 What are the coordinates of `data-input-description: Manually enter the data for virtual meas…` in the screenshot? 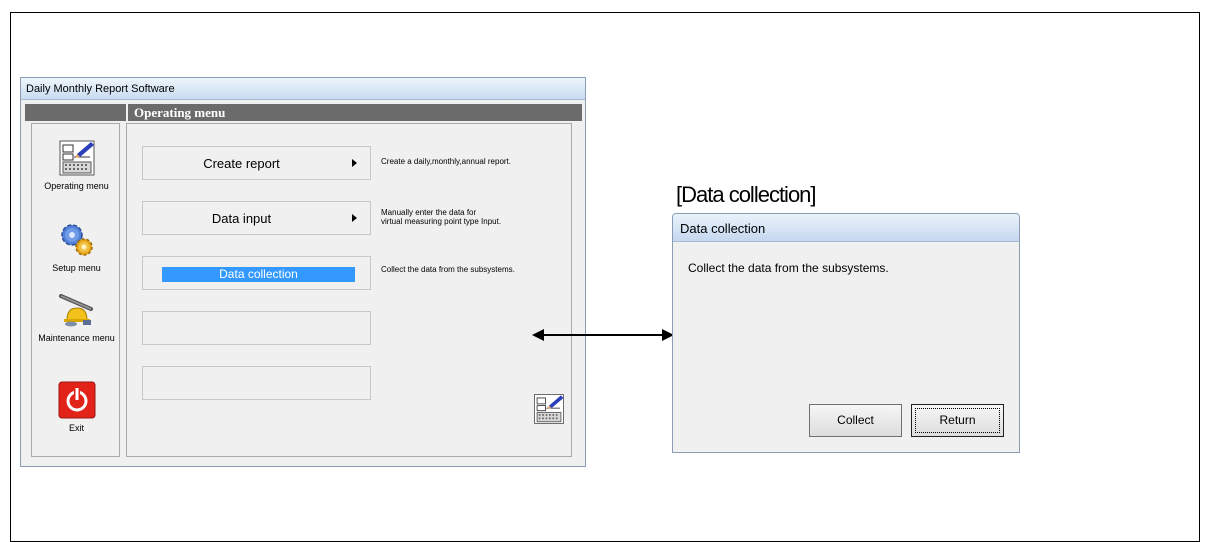 It's located at (441, 217).